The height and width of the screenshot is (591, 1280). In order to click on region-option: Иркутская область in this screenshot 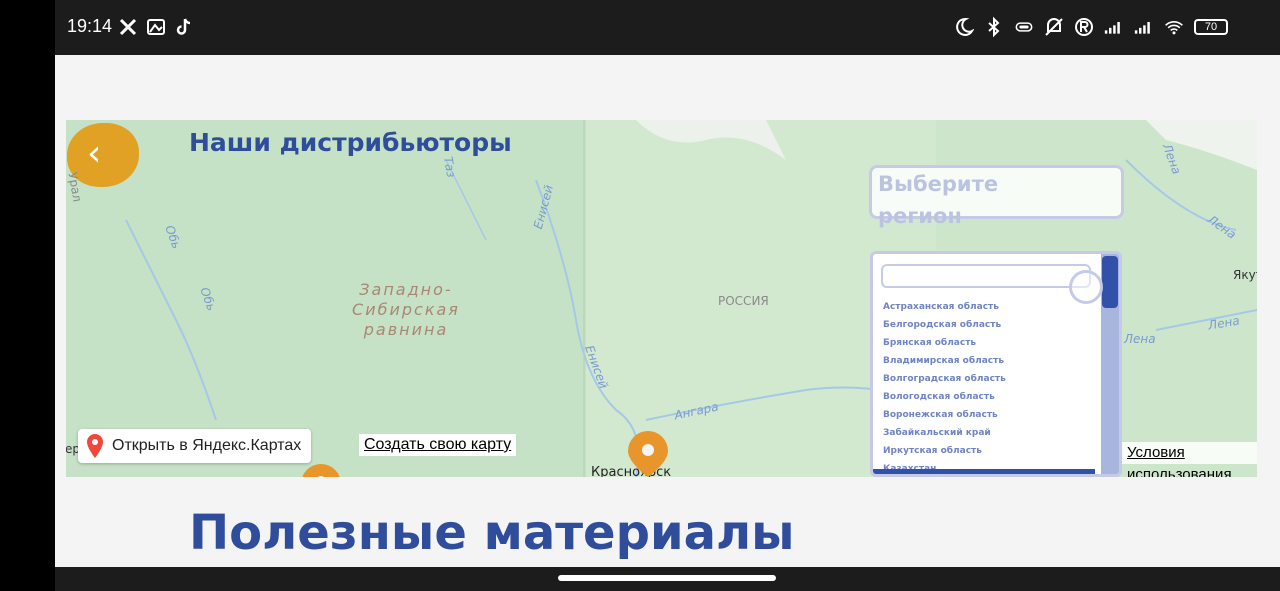, I will do `click(944, 451)`.